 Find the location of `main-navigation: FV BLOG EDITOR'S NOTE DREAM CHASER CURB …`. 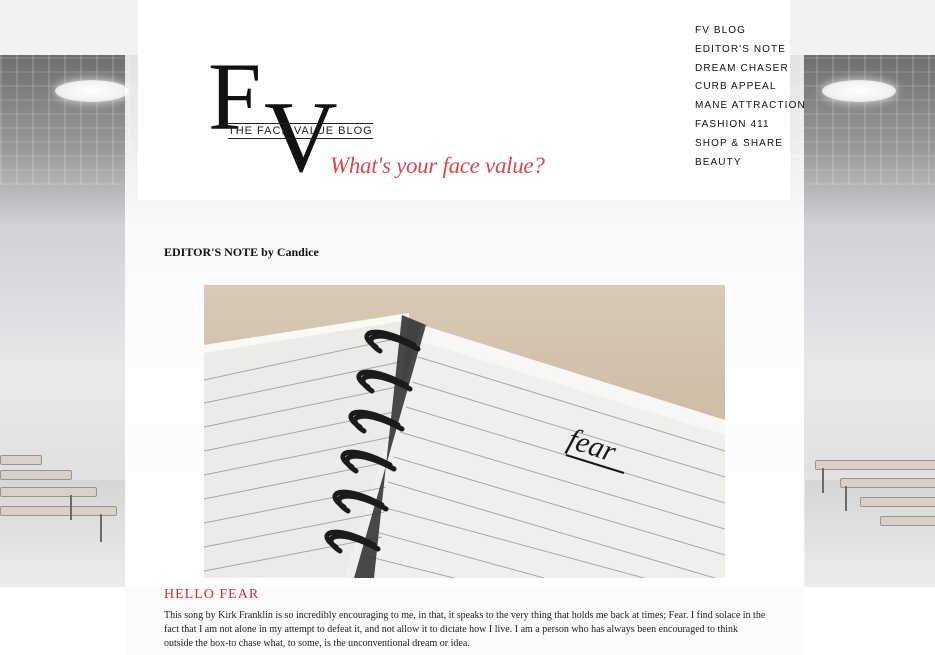

main-navigation: FV BLOG EDITOR'S NOTE DREAM CHASER CURB … is located at coordinates (750, 97).